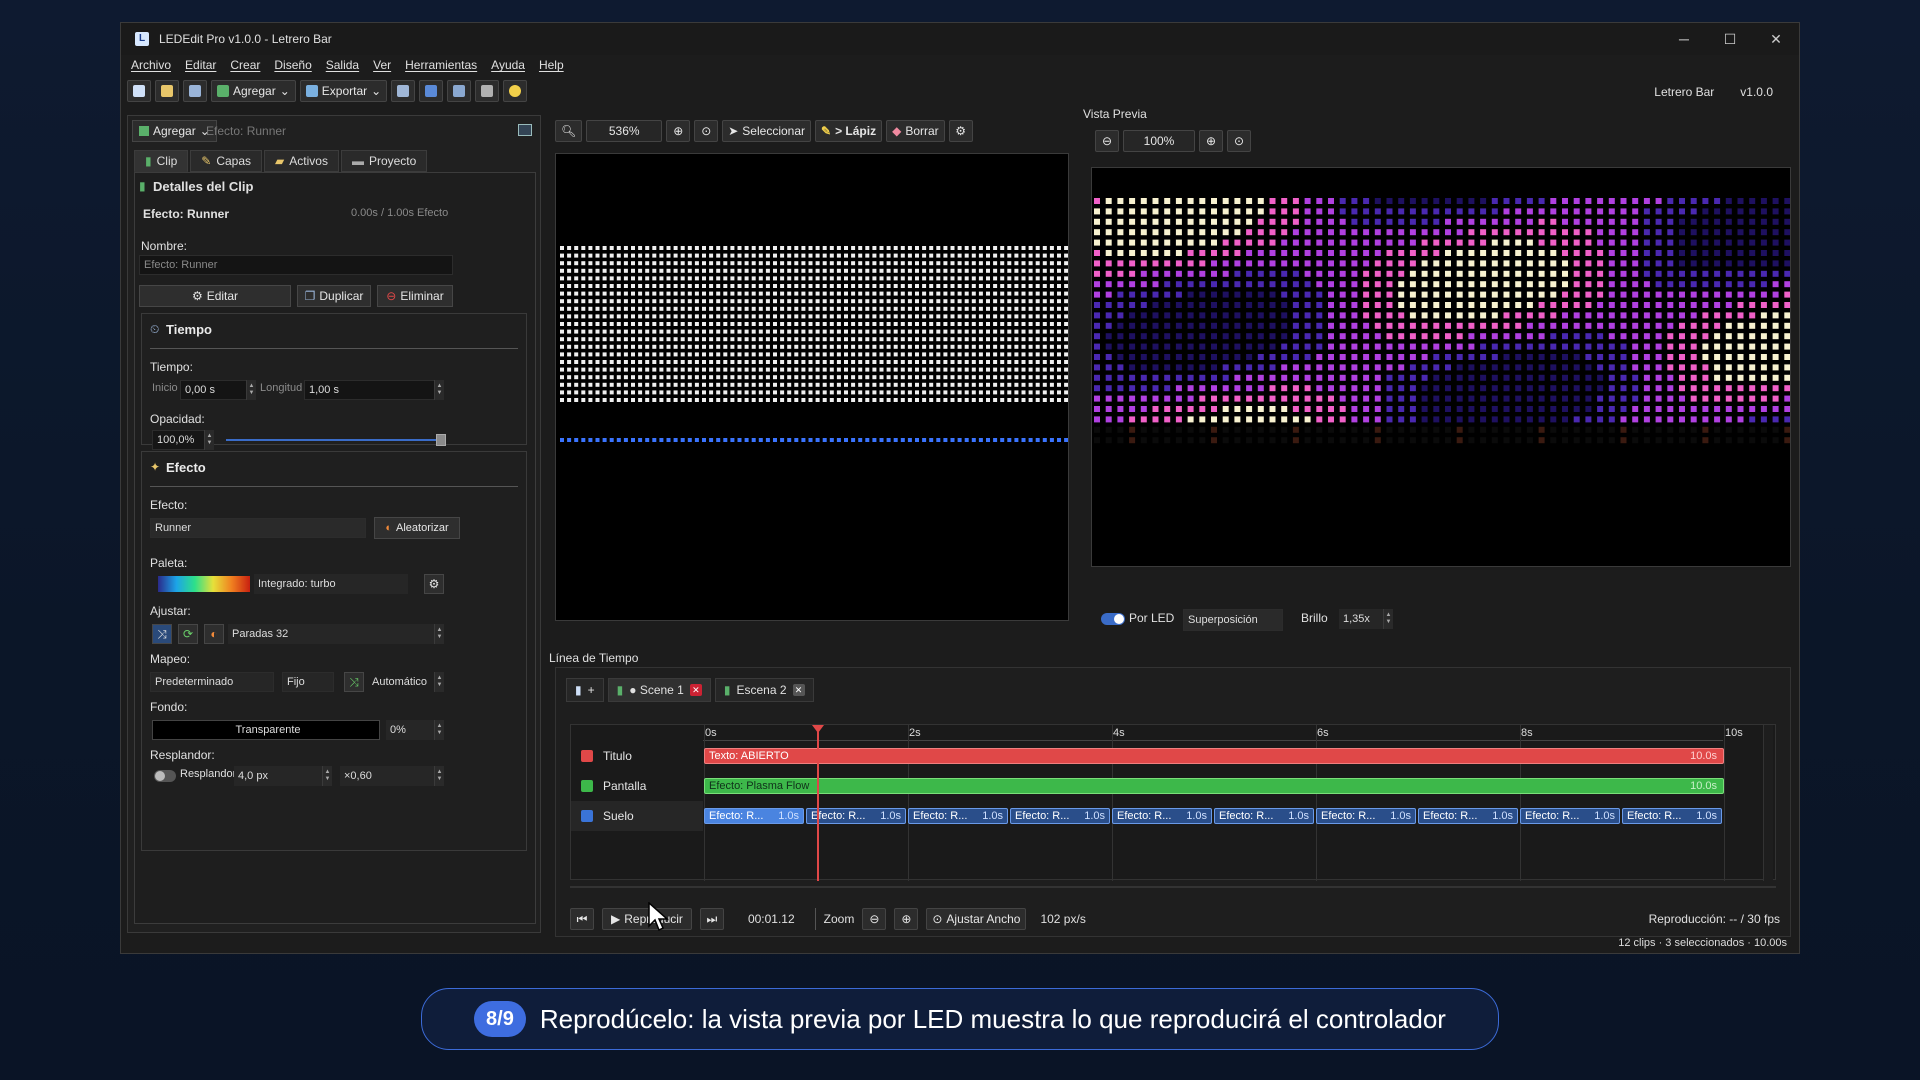 Image resolution: width=1920 pixels, height=1080 pixels. I want to click on overlay-select: Superposición, so click(1233, 620).